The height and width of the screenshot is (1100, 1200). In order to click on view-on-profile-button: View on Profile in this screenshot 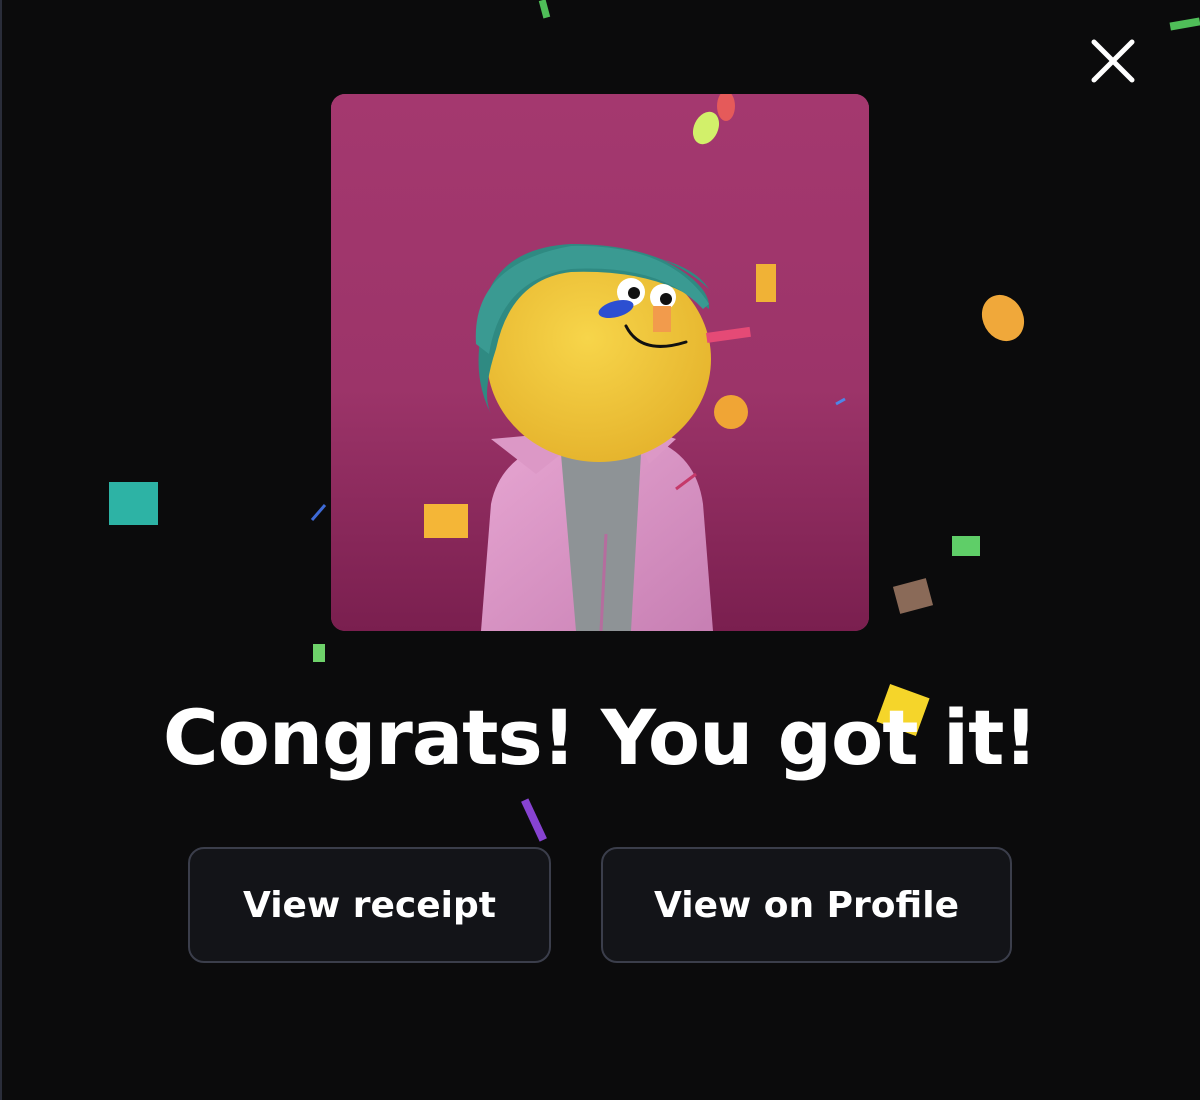, I will do `click(806, 905)`.